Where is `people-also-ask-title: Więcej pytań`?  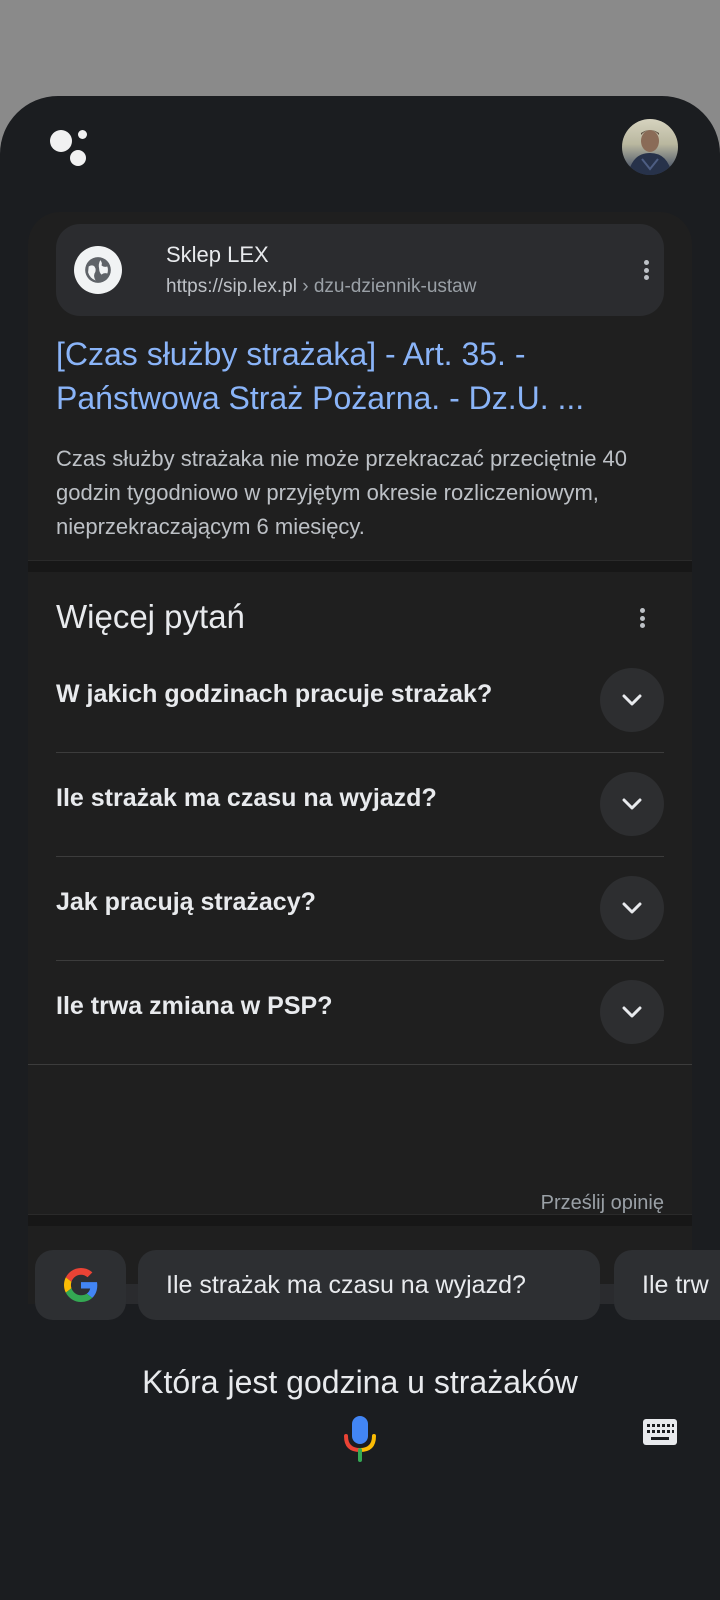
people-also-ask-title: Więcej pytań is located at coordinates (150, 616).